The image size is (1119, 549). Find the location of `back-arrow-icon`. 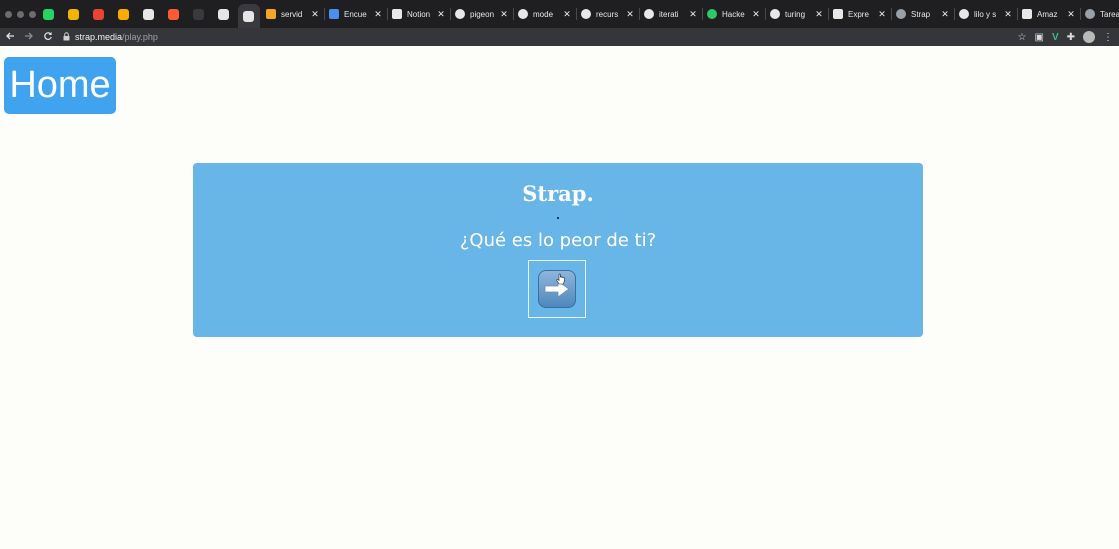

back-arrow-icon is located at coordinates (9, 35).